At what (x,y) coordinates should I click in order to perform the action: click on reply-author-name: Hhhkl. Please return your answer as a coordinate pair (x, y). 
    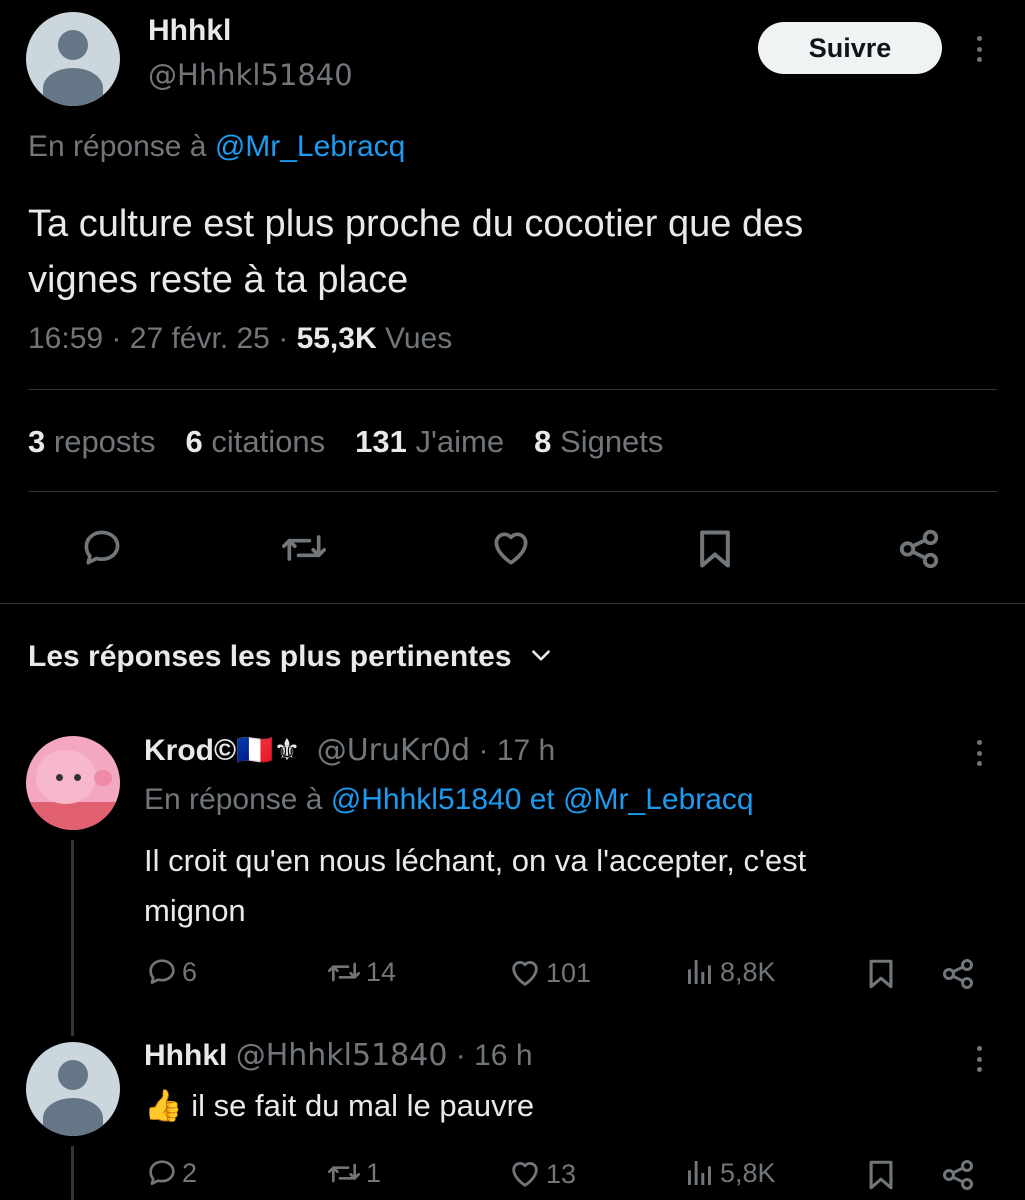
    Looking at the image, I should click on (185, 1055).